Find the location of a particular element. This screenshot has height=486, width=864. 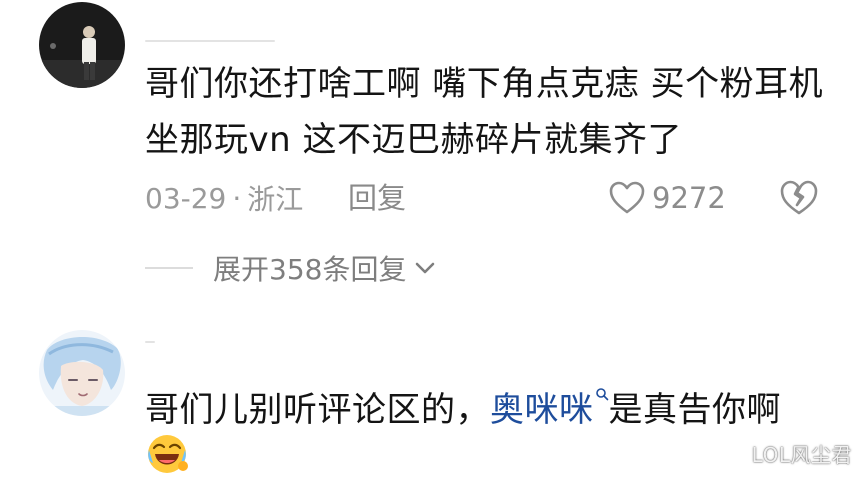

expand-divider is located at coordinates (169, 268).